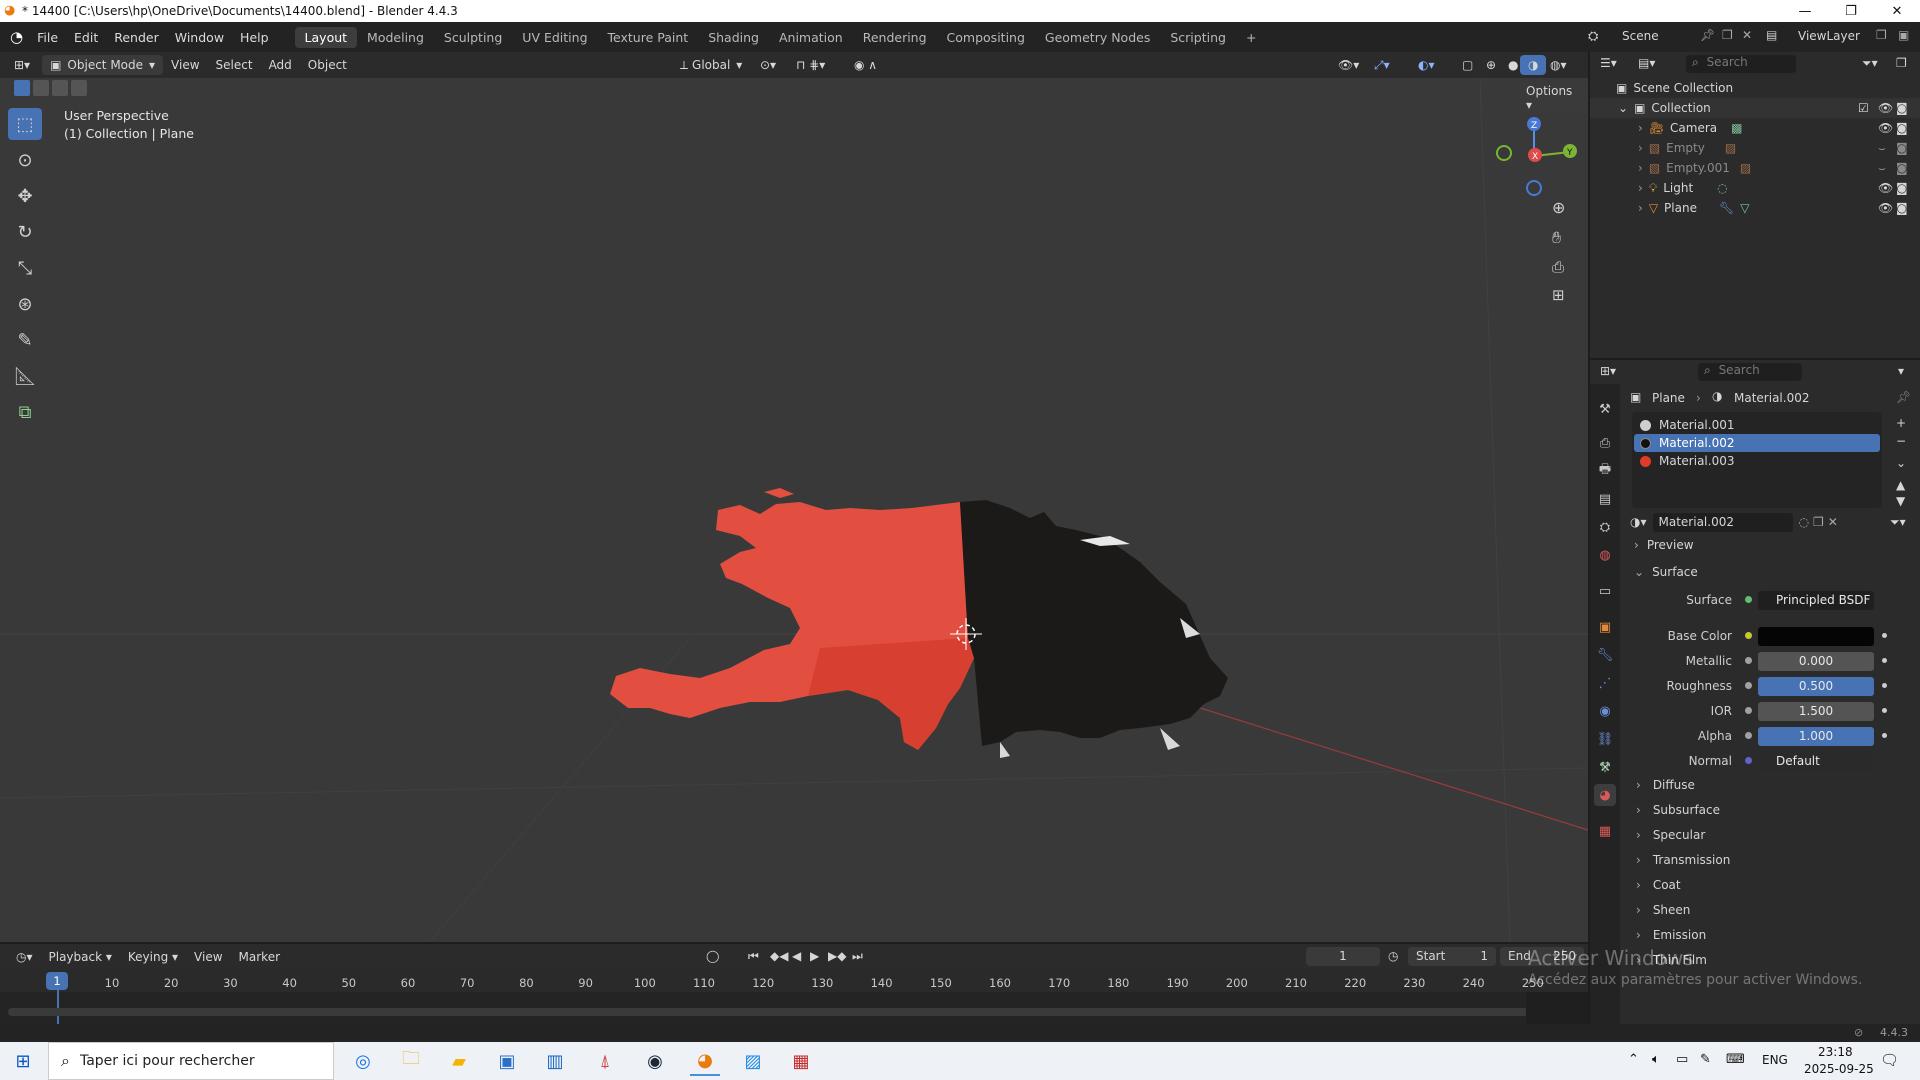 The height and width of the screenshot is (1080, 1920). I want to click on tab-scene-icon: ⛭, so click(1605, 527).